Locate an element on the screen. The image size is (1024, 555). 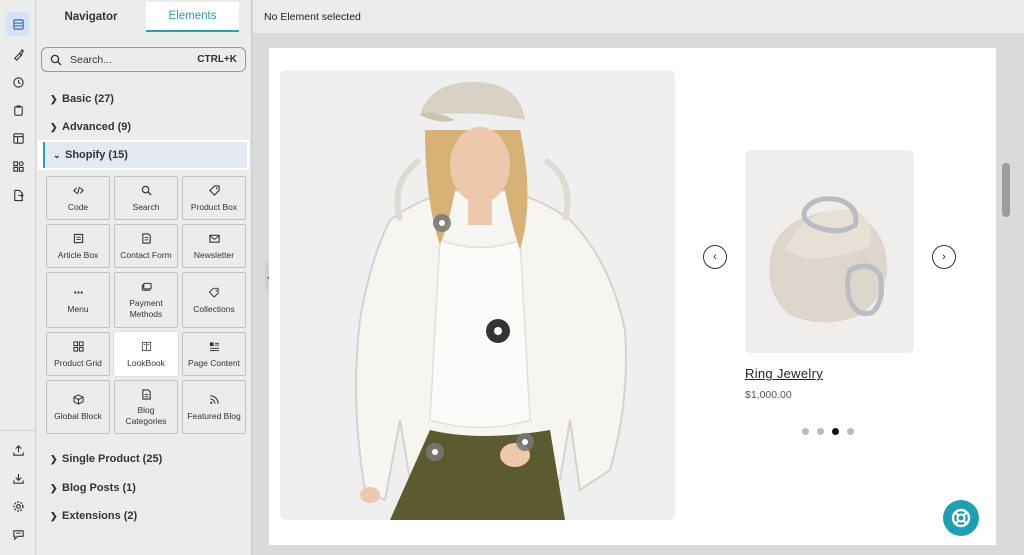
product-image is located at coordinates (829, 251).